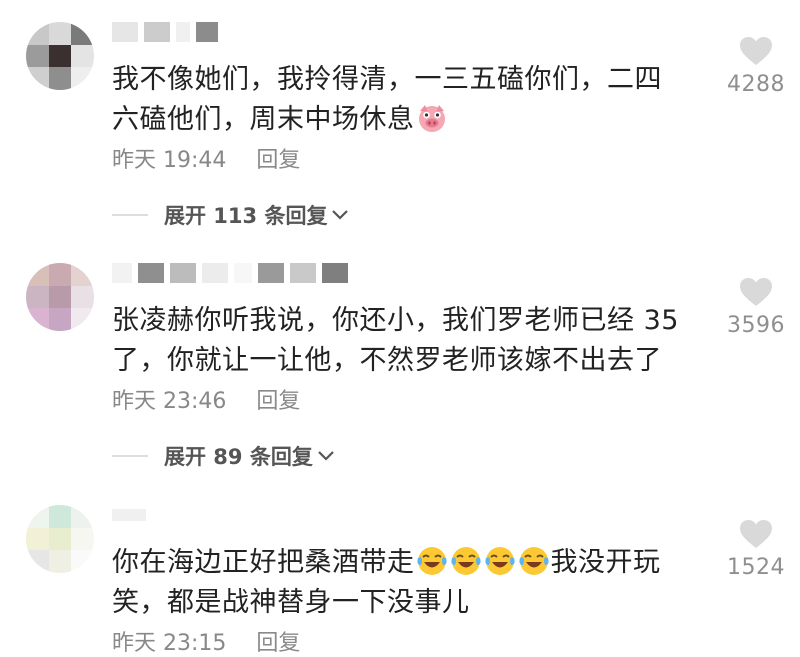 The image size is (800, 657). I want to click on comment-meta: 昨天 23:15 回复, so click(206, 641).